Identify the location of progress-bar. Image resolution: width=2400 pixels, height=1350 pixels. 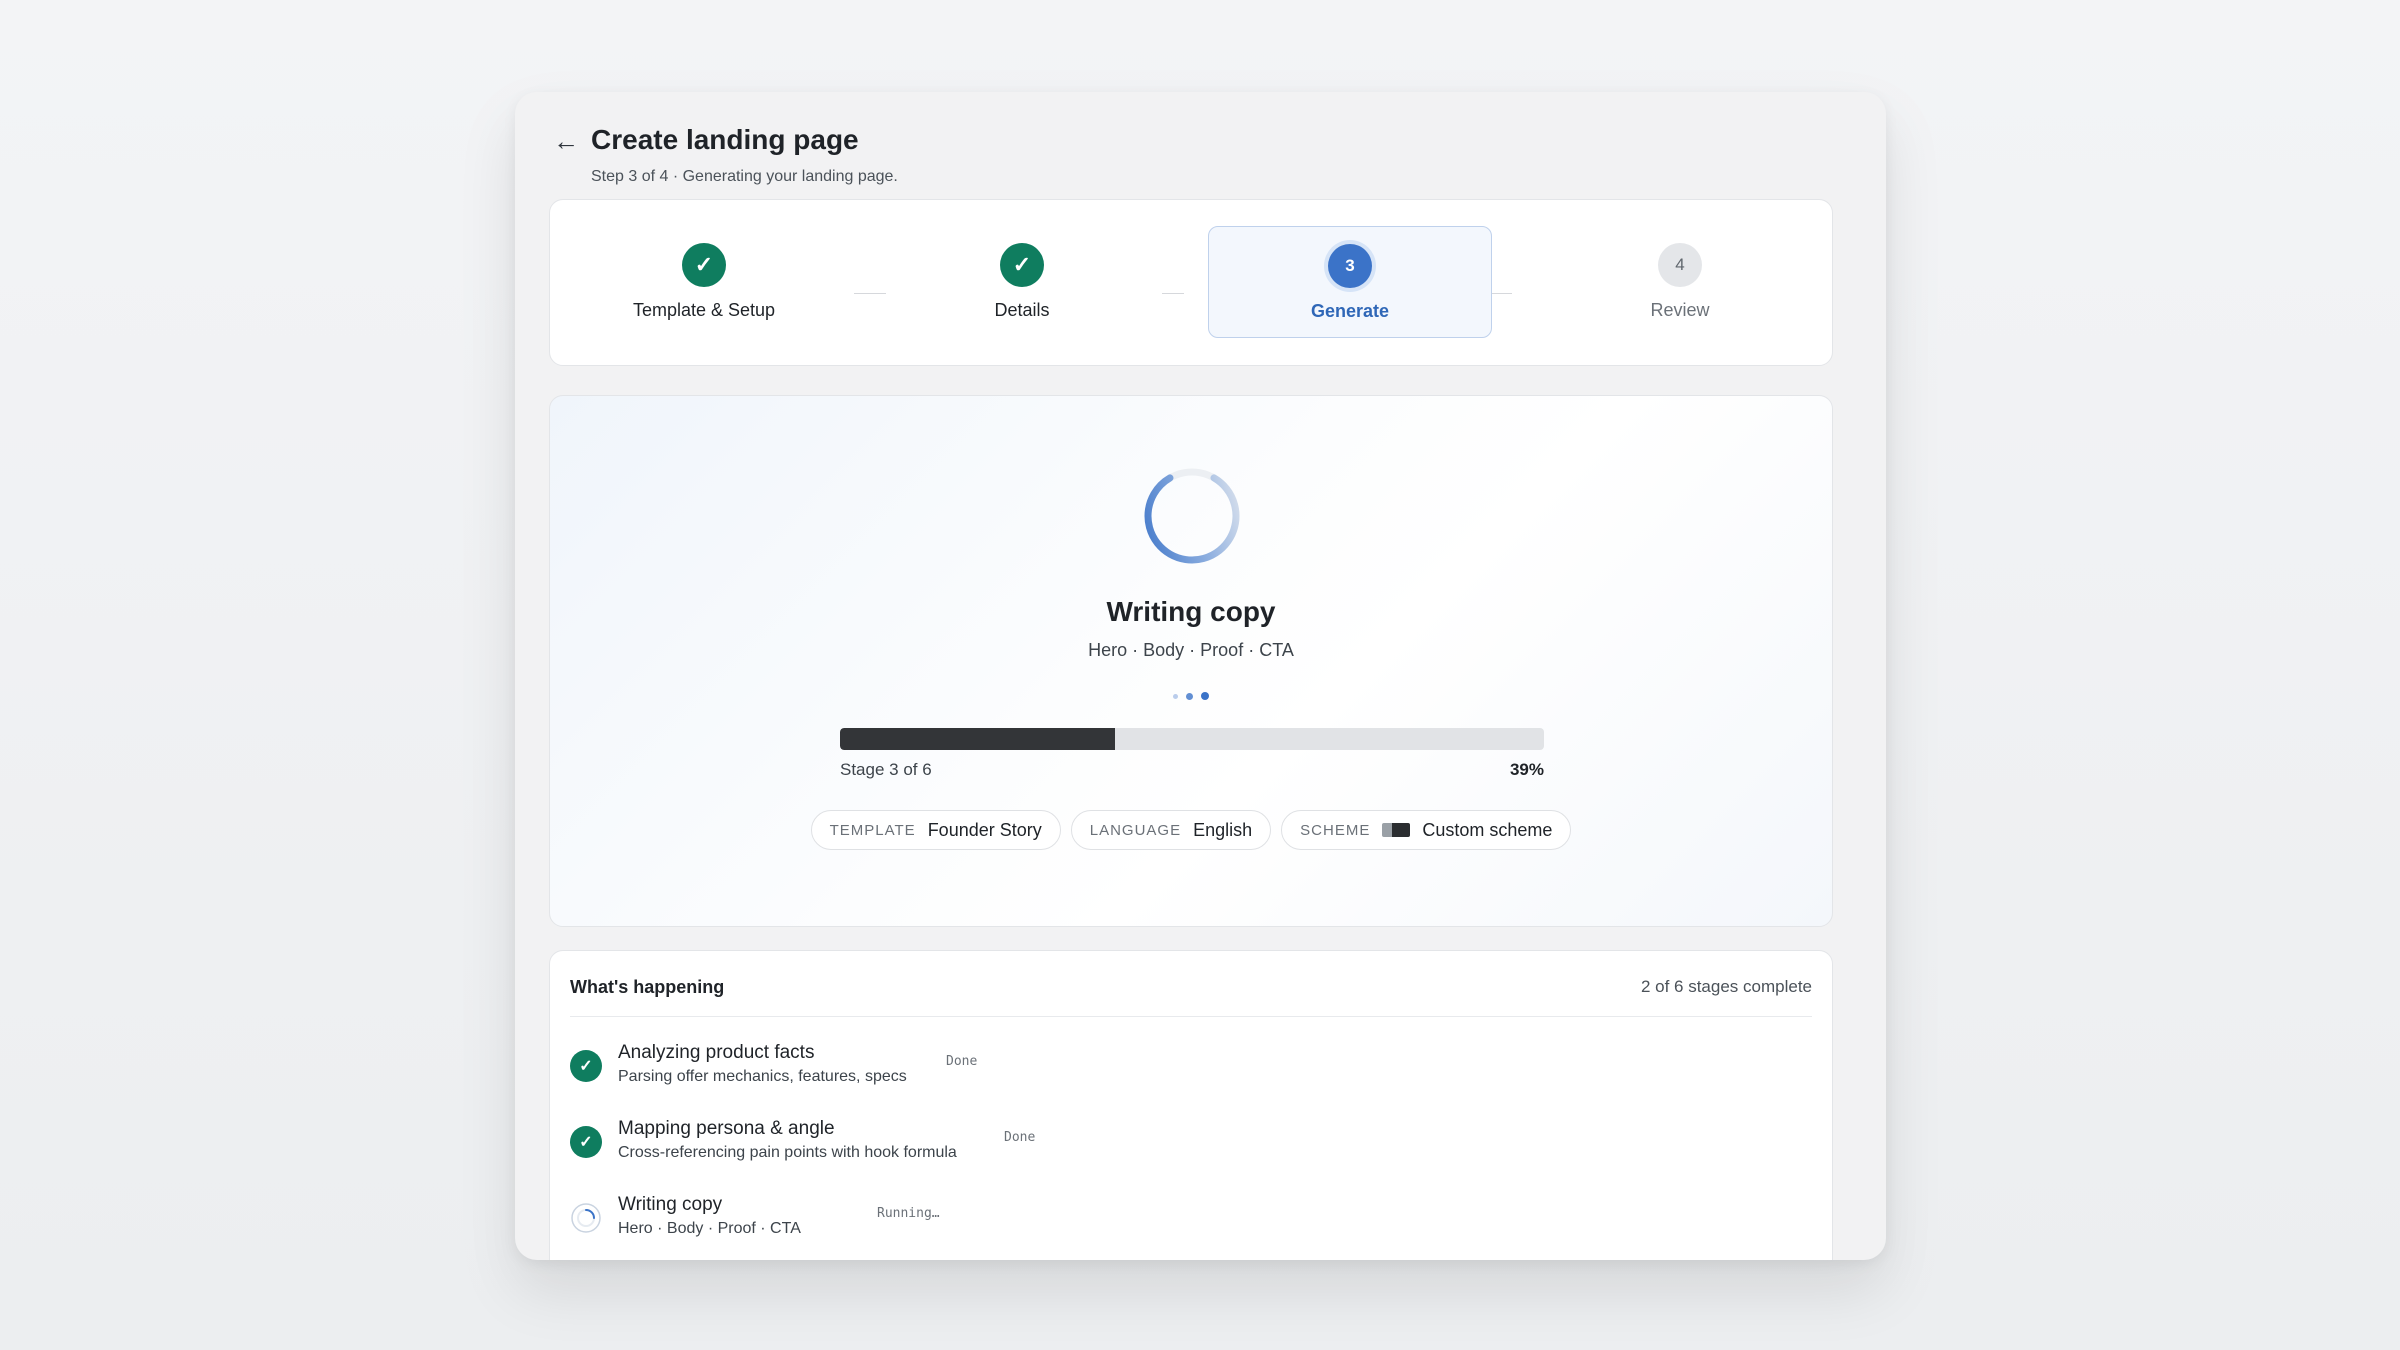
(1192, 739).